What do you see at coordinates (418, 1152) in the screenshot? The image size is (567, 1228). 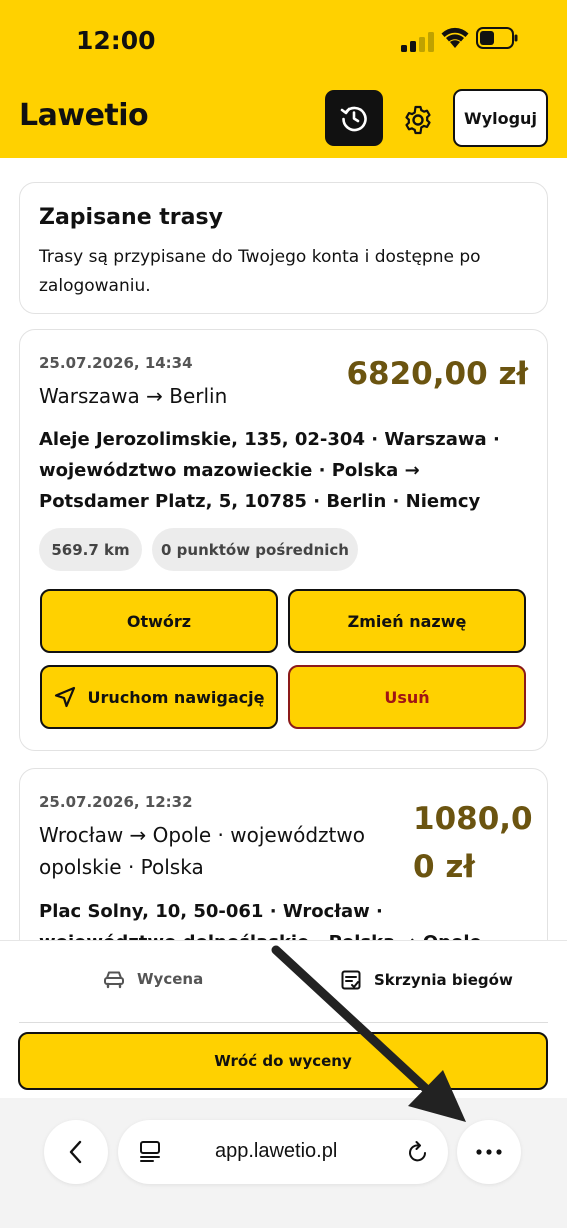 I see `reload-icon` at bounding box center [418, 1152].